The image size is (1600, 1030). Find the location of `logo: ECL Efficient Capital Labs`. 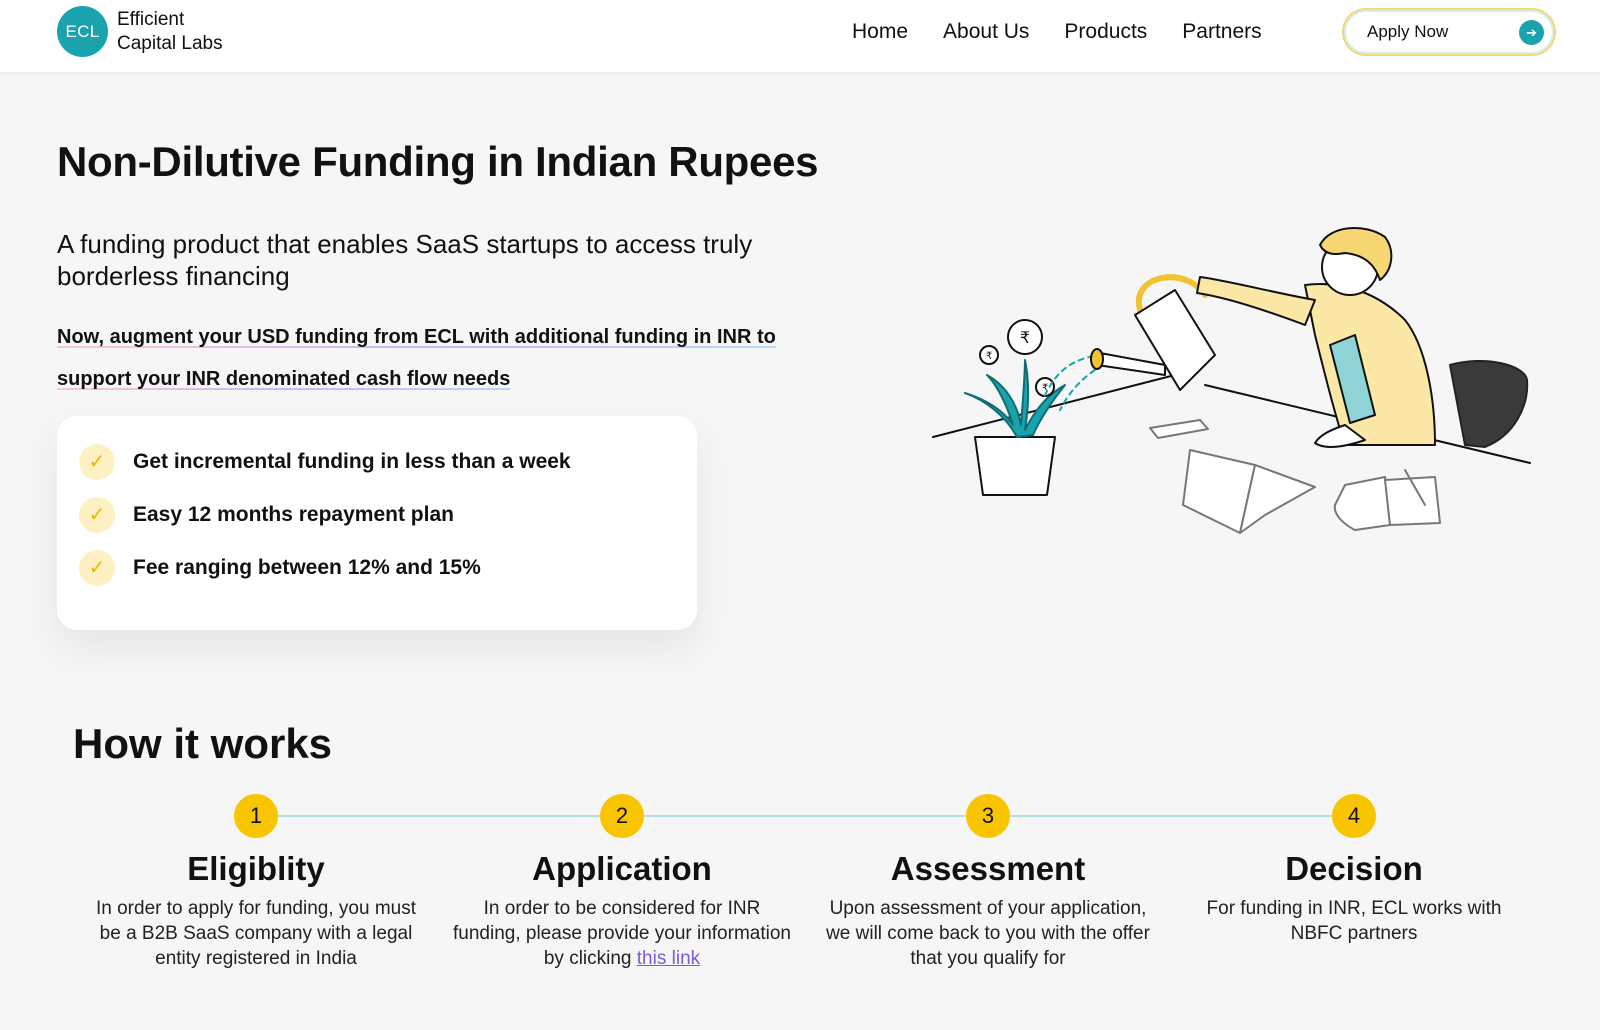

logo: ECL Efficient Capital Labs is located at coordinates (140, 31).